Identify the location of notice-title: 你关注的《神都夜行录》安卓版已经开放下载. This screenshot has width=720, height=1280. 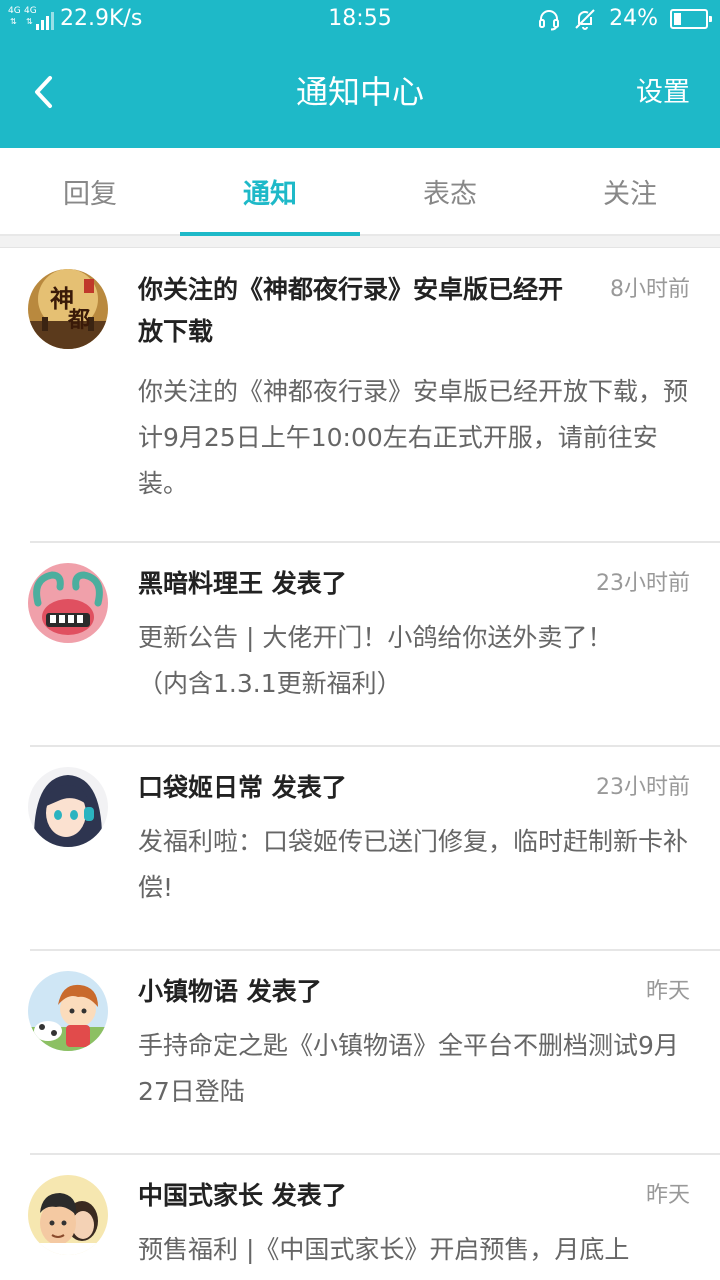
(351, 310).